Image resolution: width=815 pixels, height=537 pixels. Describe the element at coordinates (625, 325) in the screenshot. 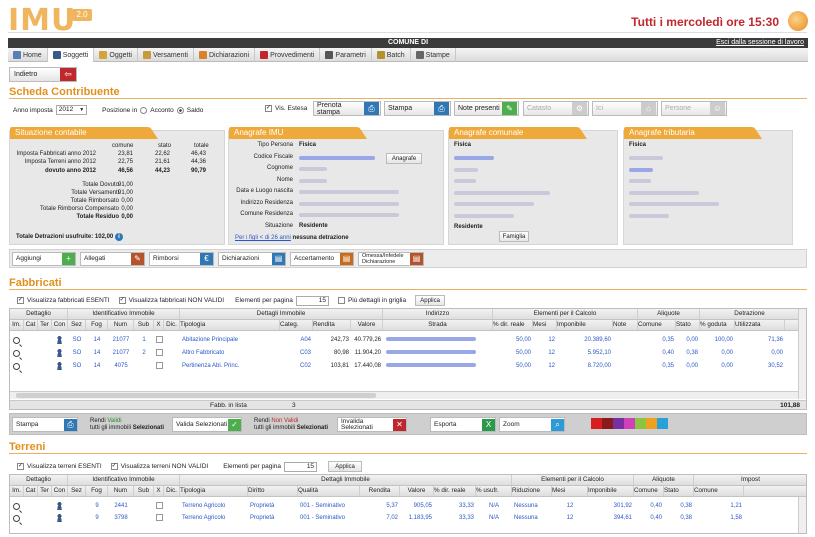

I see `column-header: Note` at that location.